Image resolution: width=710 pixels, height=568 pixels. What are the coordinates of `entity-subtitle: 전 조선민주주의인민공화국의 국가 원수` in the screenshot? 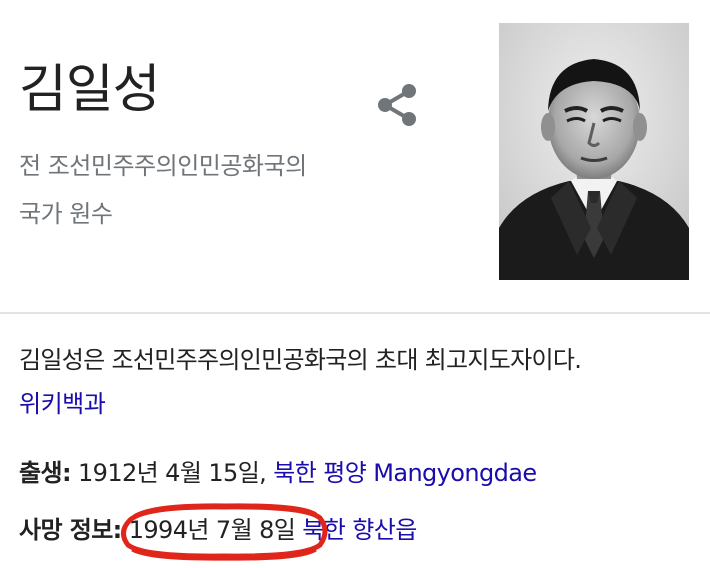 It's located at (163, 190).